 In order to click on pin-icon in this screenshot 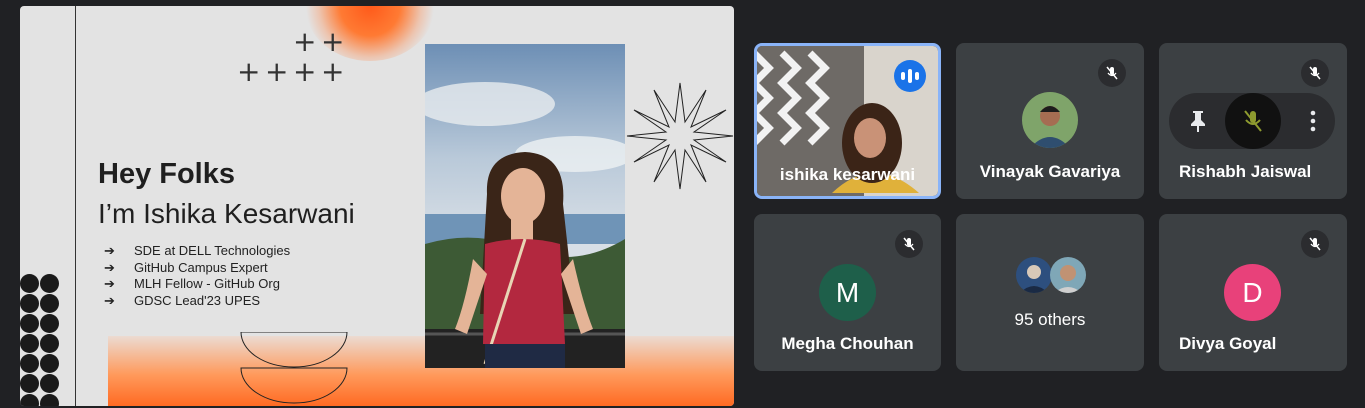, I will do `click(1198, 121)`.